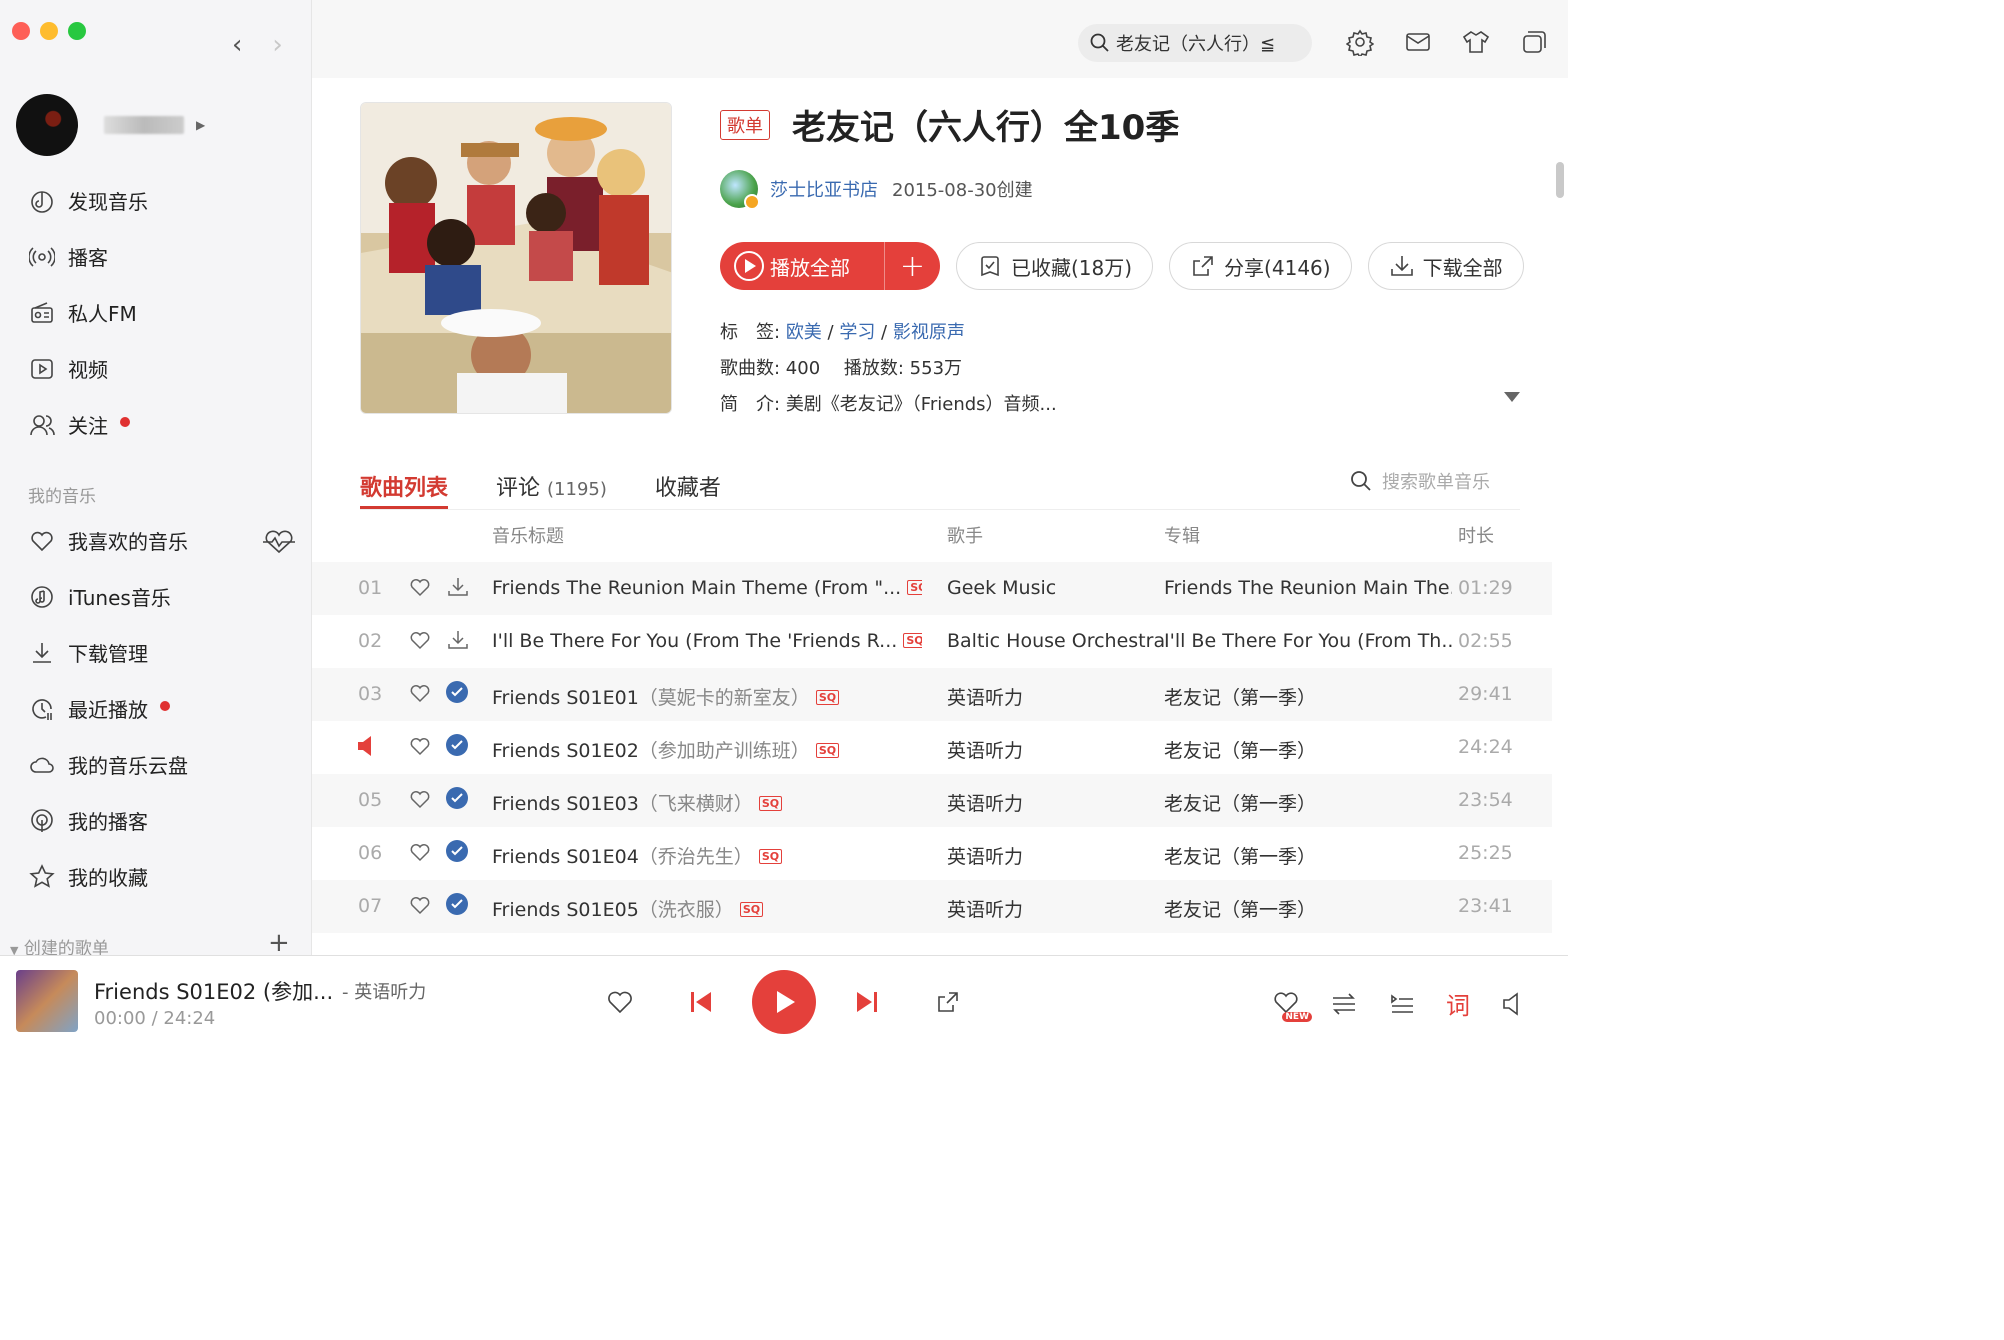 The image size is (2004, 1340). Describe the element at coordinates (47, 125) in the screenshot. I see `avatar` at that location.